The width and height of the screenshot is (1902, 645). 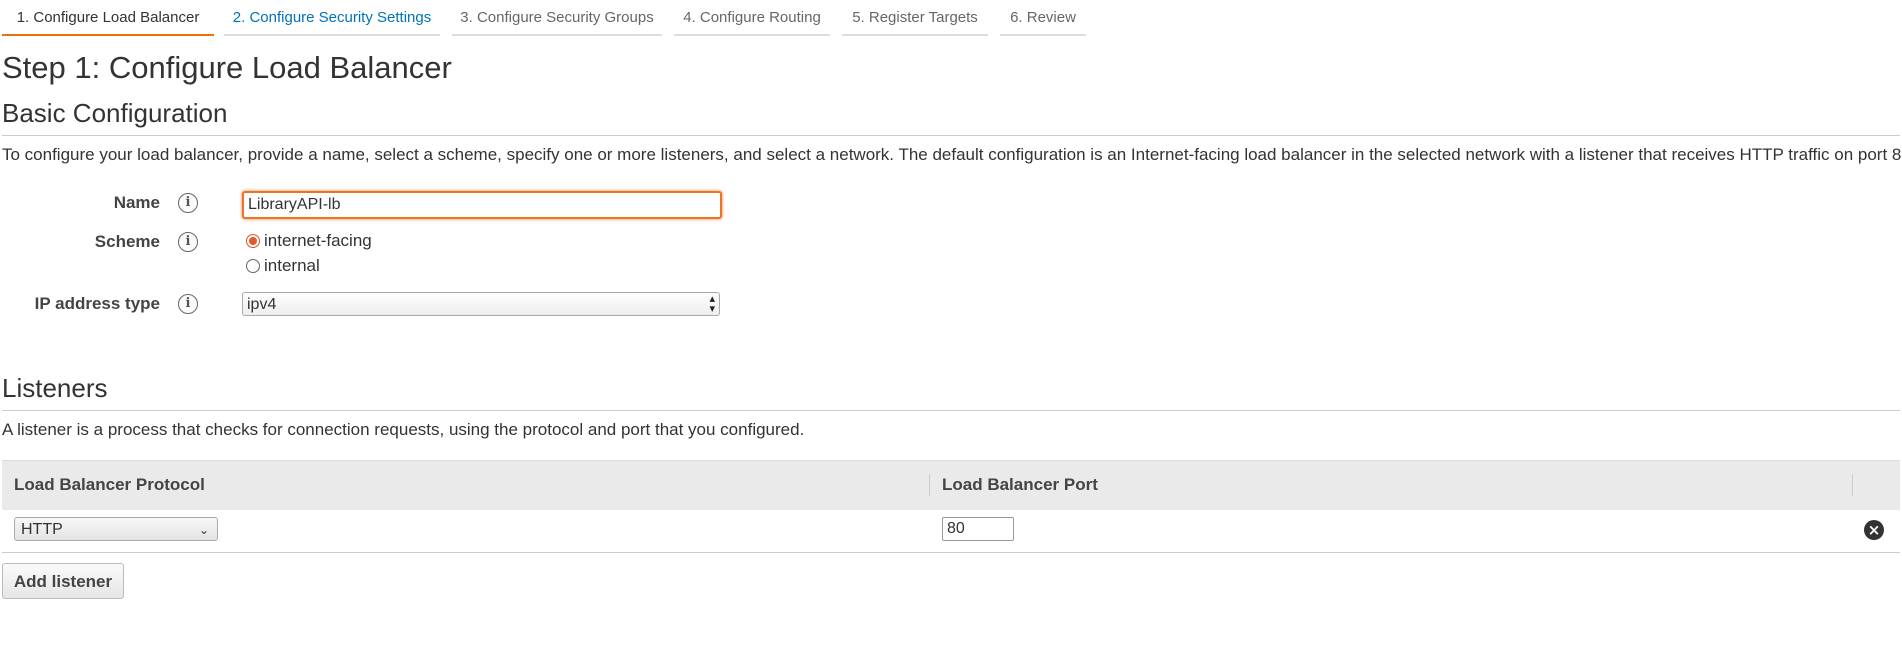 I want to click on scheme-option-internal: internal, so click(x=283, y=266).